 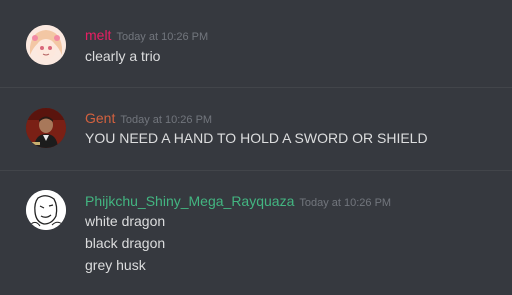 I want to click on man-portrait-avatar-icon, so click(x=46, y=128).